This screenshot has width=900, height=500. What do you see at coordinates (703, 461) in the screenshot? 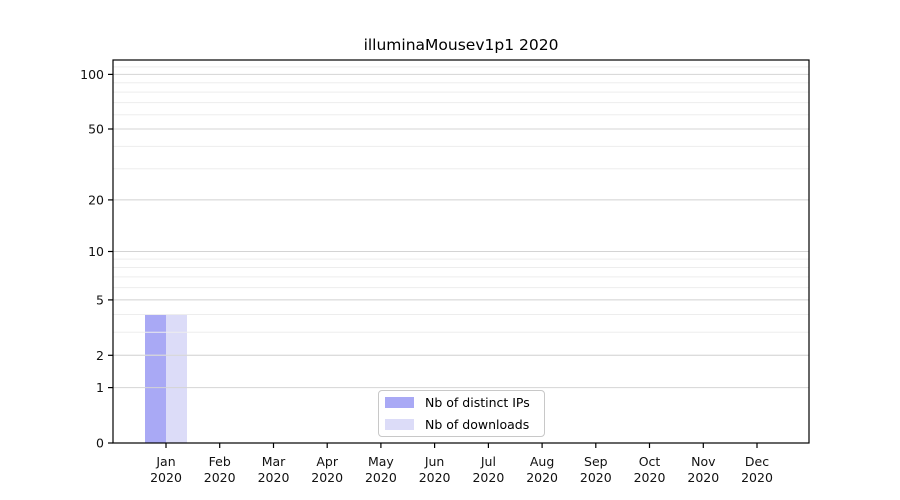
I see `x-tick-label-month: Nov` at bounding box center [703, 461].